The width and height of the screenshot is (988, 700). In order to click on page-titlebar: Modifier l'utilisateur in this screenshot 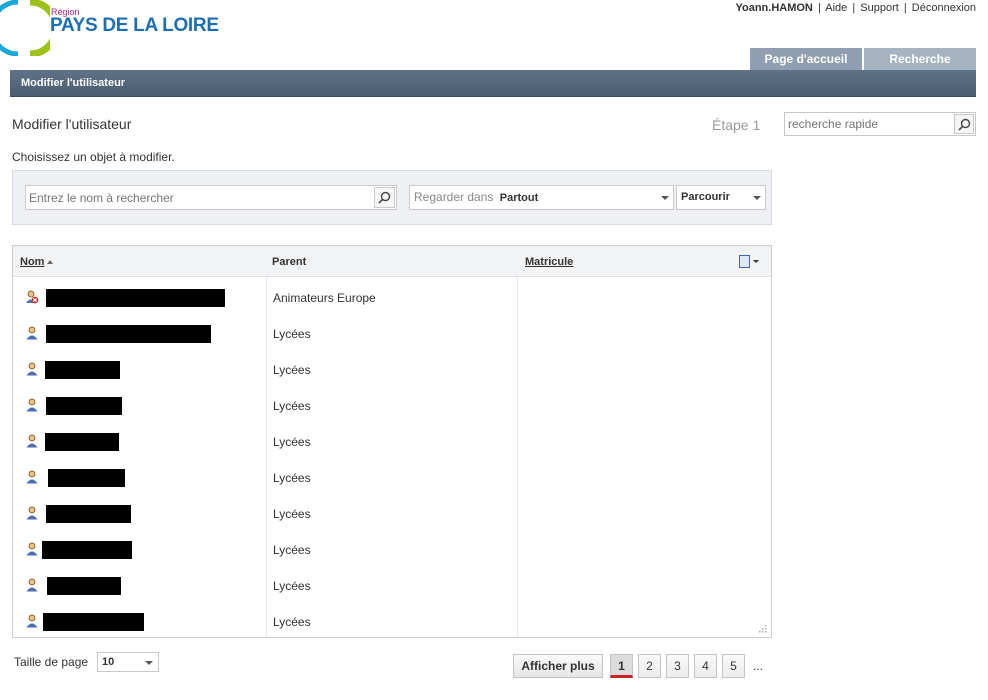, I will do `click(493, 83)`.